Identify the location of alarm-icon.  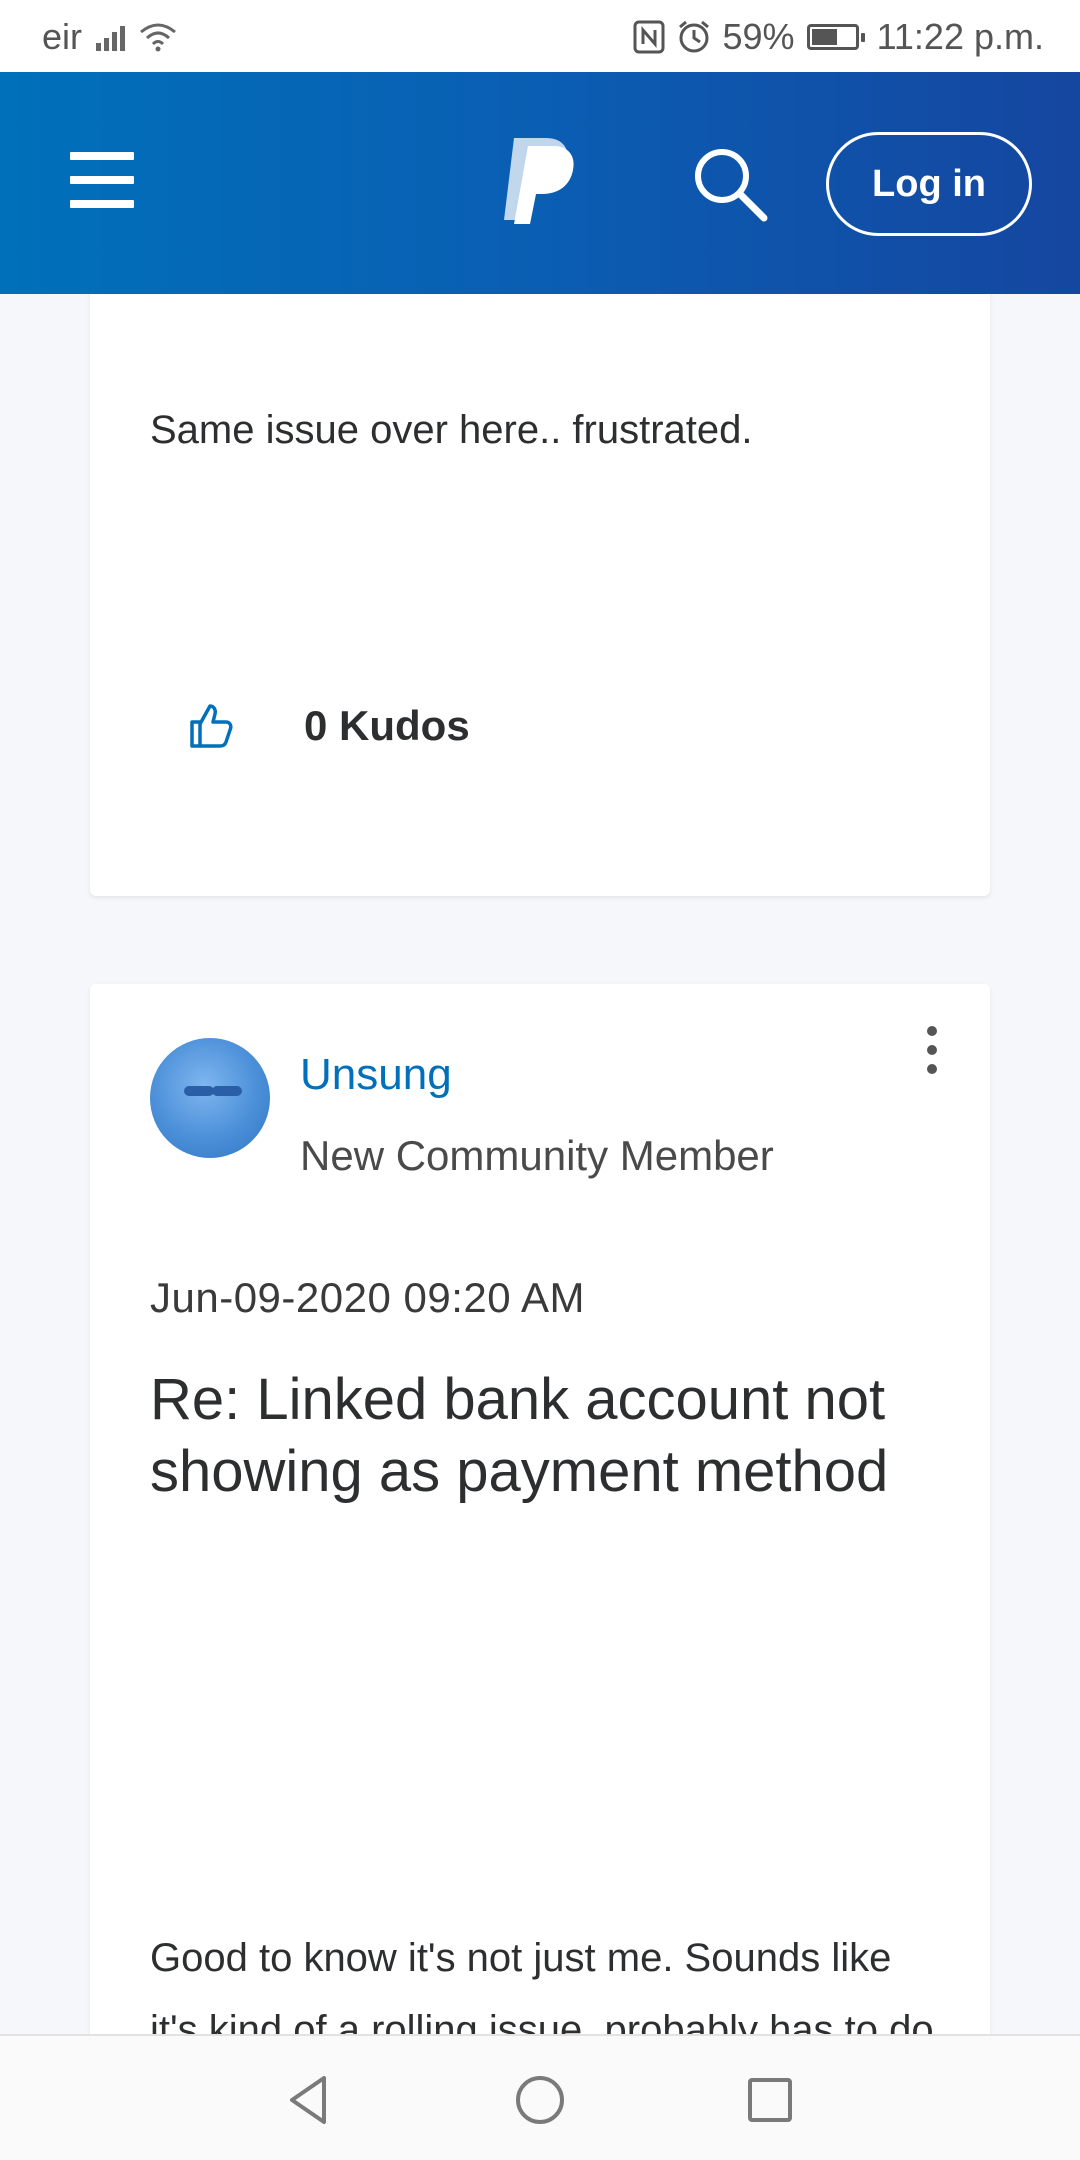
(693, 36).